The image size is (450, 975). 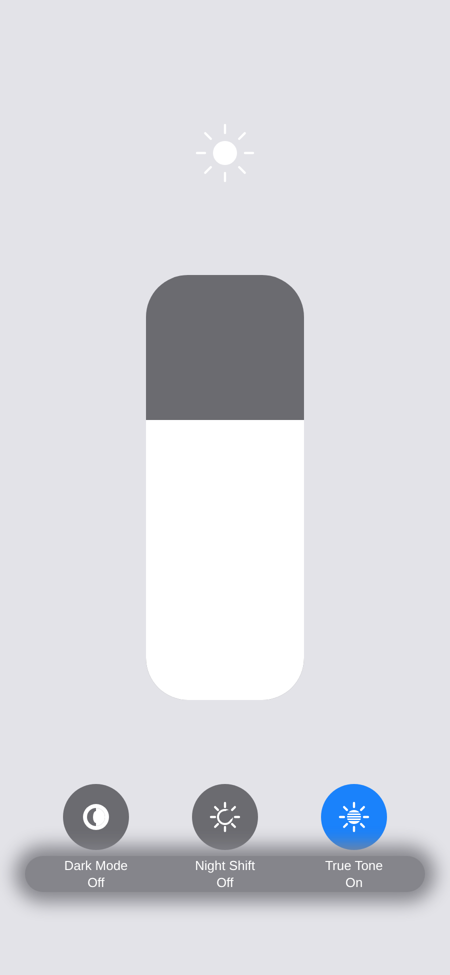 What do you see at coordinates (225, 817) in the screenshot?
I see `sun-moon-icon` at bounding box center [225, 817].